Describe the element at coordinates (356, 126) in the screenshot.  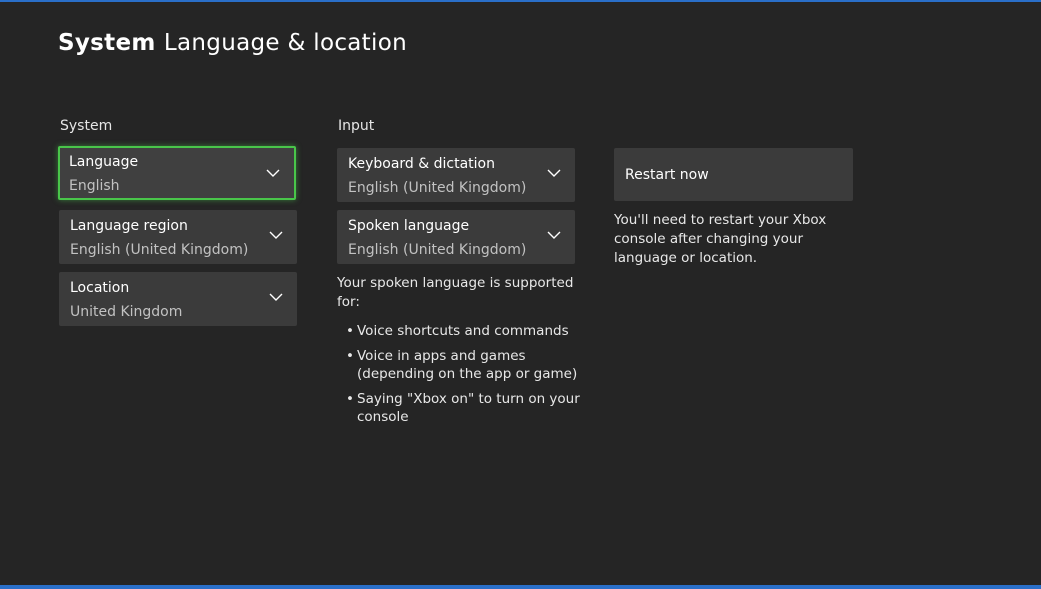
I see `input-heading: Input` at that location.